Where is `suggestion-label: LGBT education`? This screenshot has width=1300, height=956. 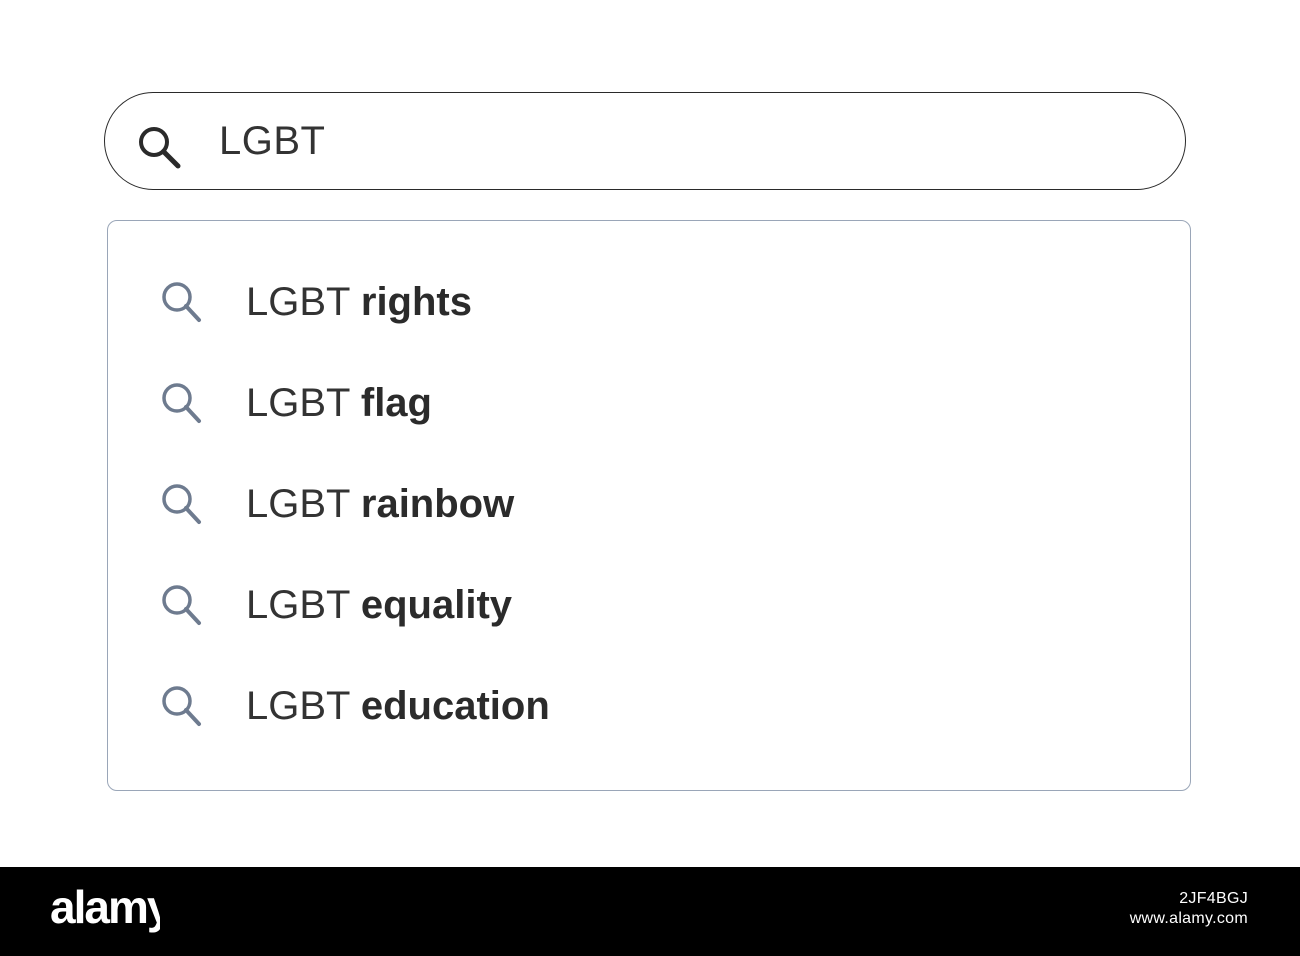 suggestion-label: LGBT education is located at coordinates (398, 706).